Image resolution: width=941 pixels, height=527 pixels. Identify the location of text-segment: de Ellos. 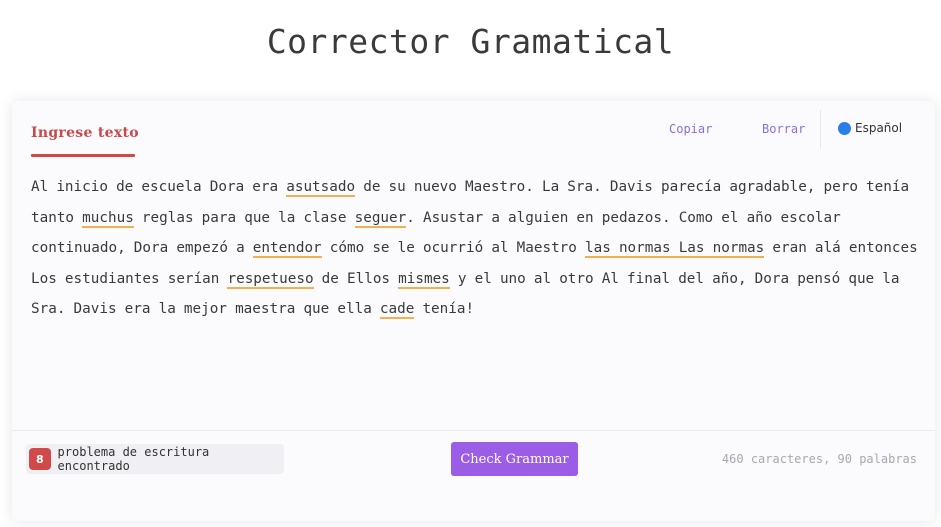
(356, 278).